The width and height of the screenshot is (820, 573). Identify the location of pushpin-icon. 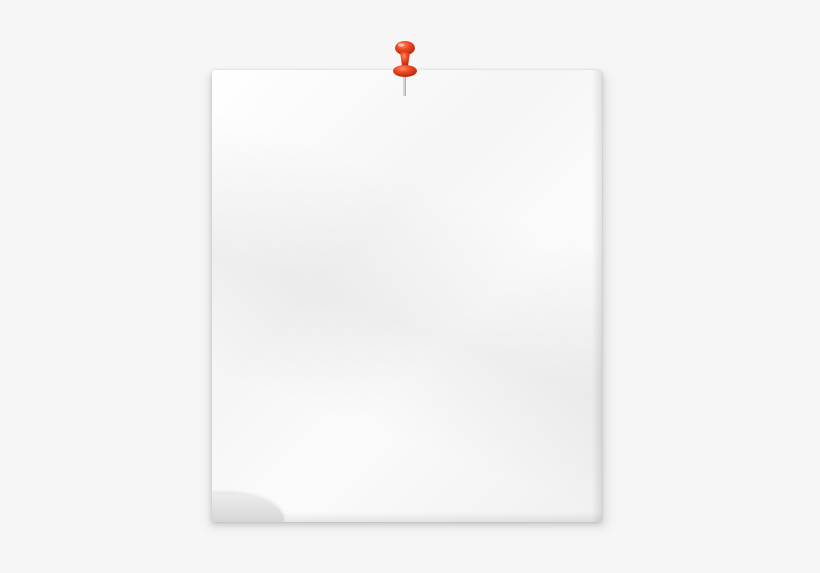
(405, 69).